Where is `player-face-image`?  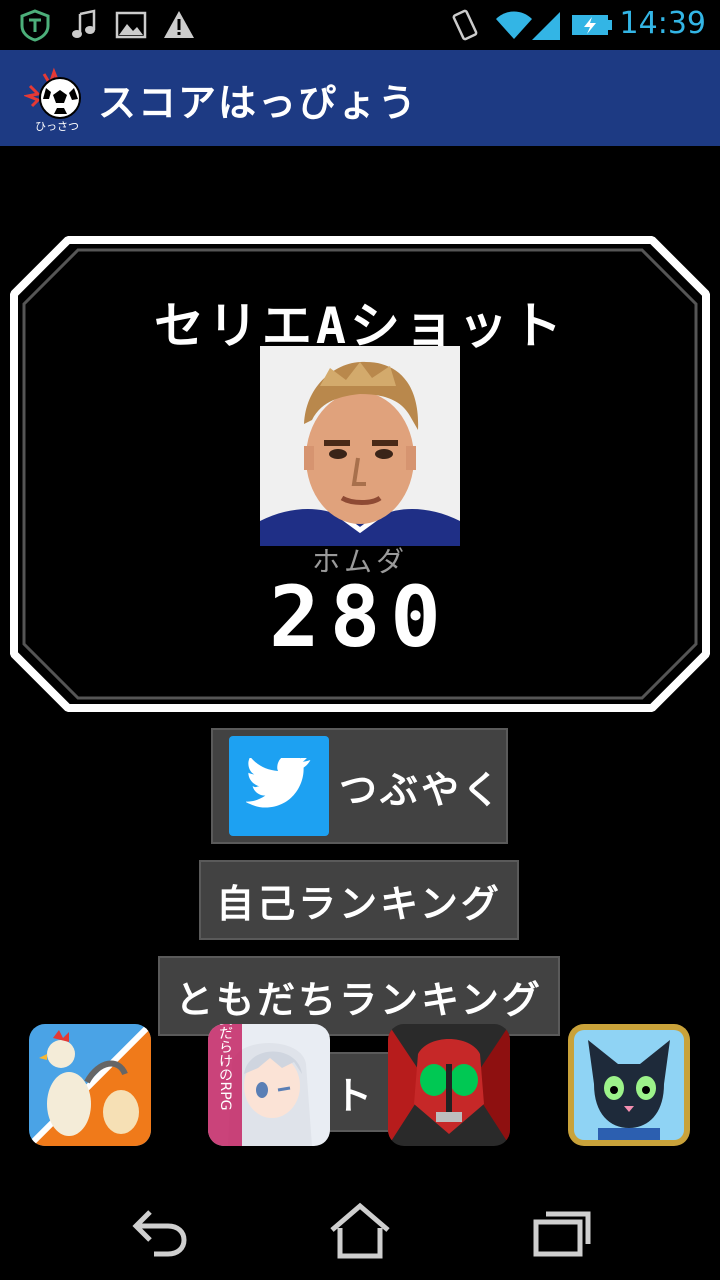 player-face-image is located at coordinates (360, 446).